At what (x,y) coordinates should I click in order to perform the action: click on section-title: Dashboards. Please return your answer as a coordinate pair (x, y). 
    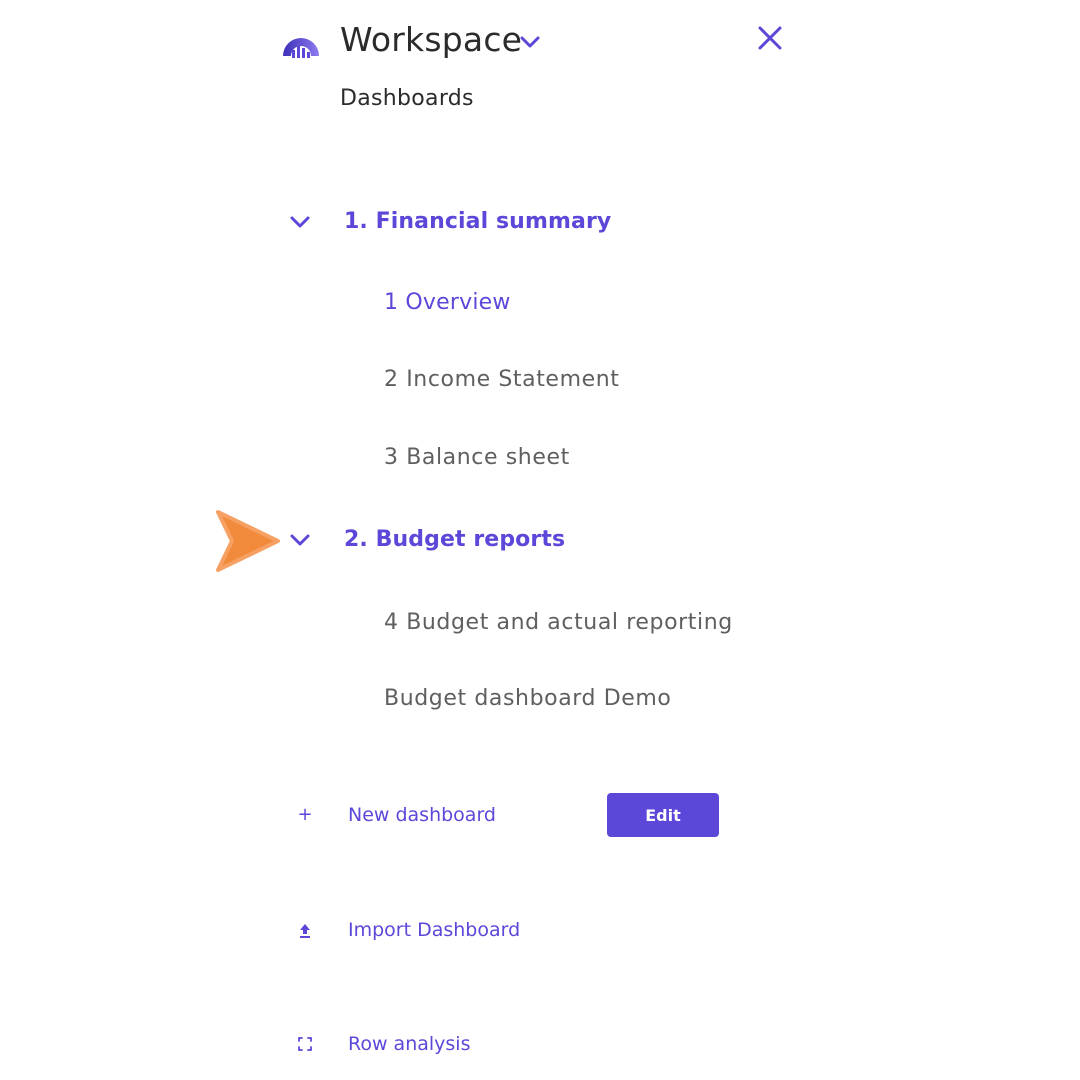
    Looking at the image, I should click on (407, 98).